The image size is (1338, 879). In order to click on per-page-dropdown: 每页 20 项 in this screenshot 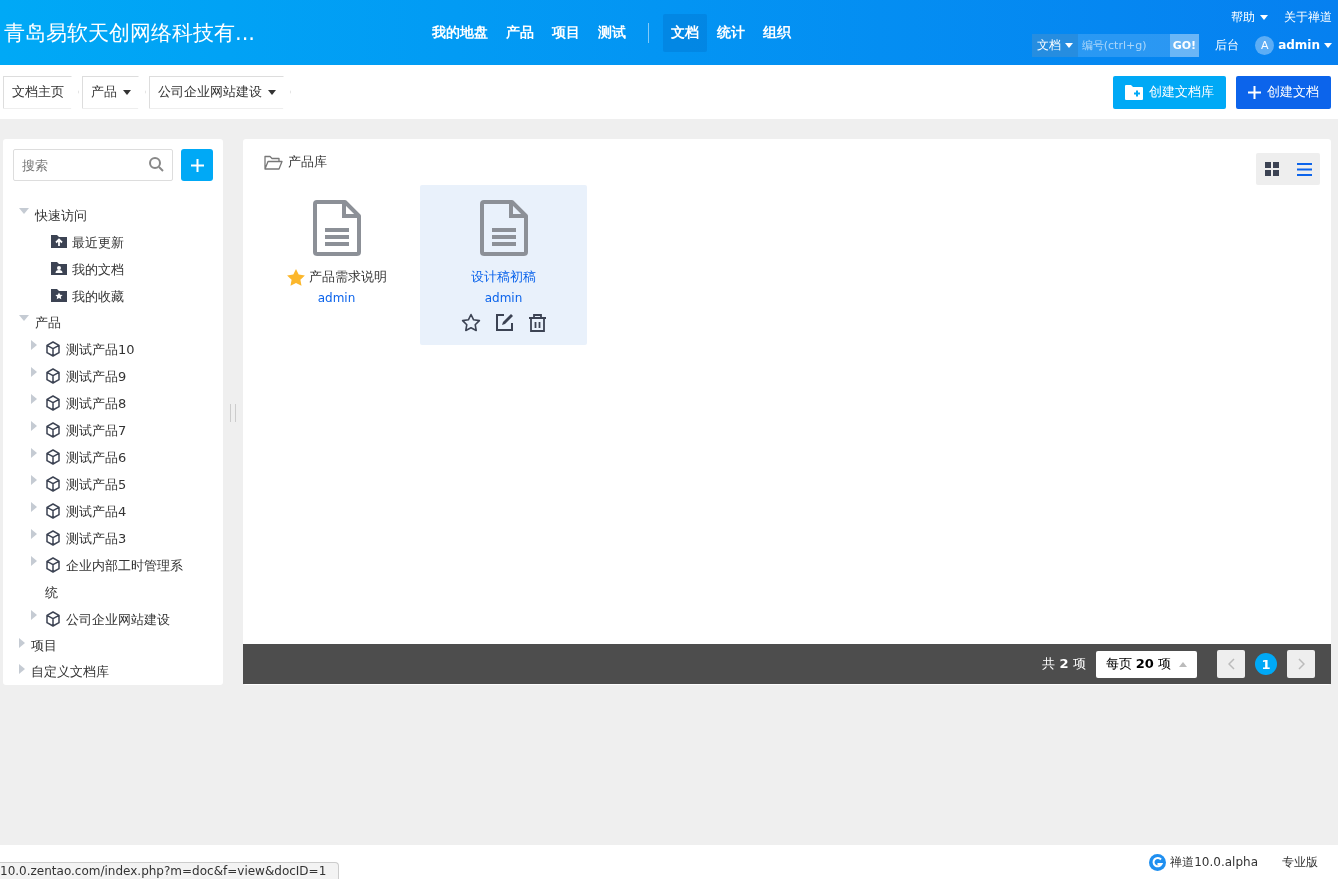, I will do `click(1146, 664)`.